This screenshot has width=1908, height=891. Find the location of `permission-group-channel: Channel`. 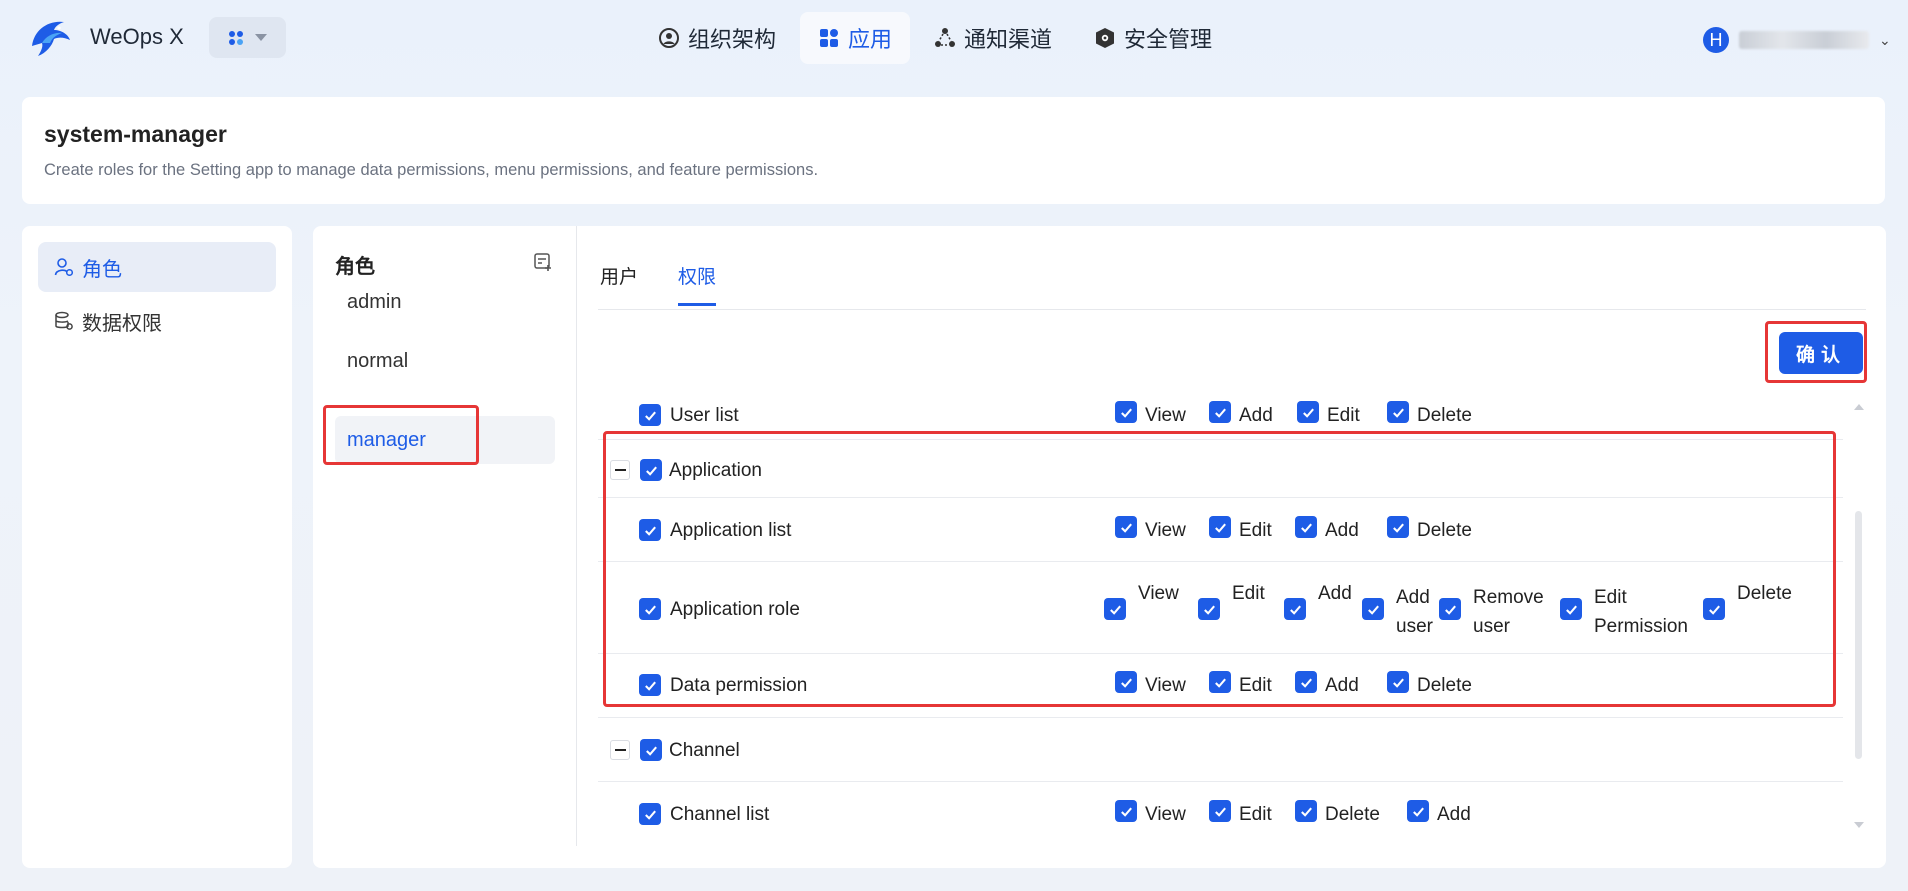

permission-group-channel: Channel is located at coordinates (1220, 750).